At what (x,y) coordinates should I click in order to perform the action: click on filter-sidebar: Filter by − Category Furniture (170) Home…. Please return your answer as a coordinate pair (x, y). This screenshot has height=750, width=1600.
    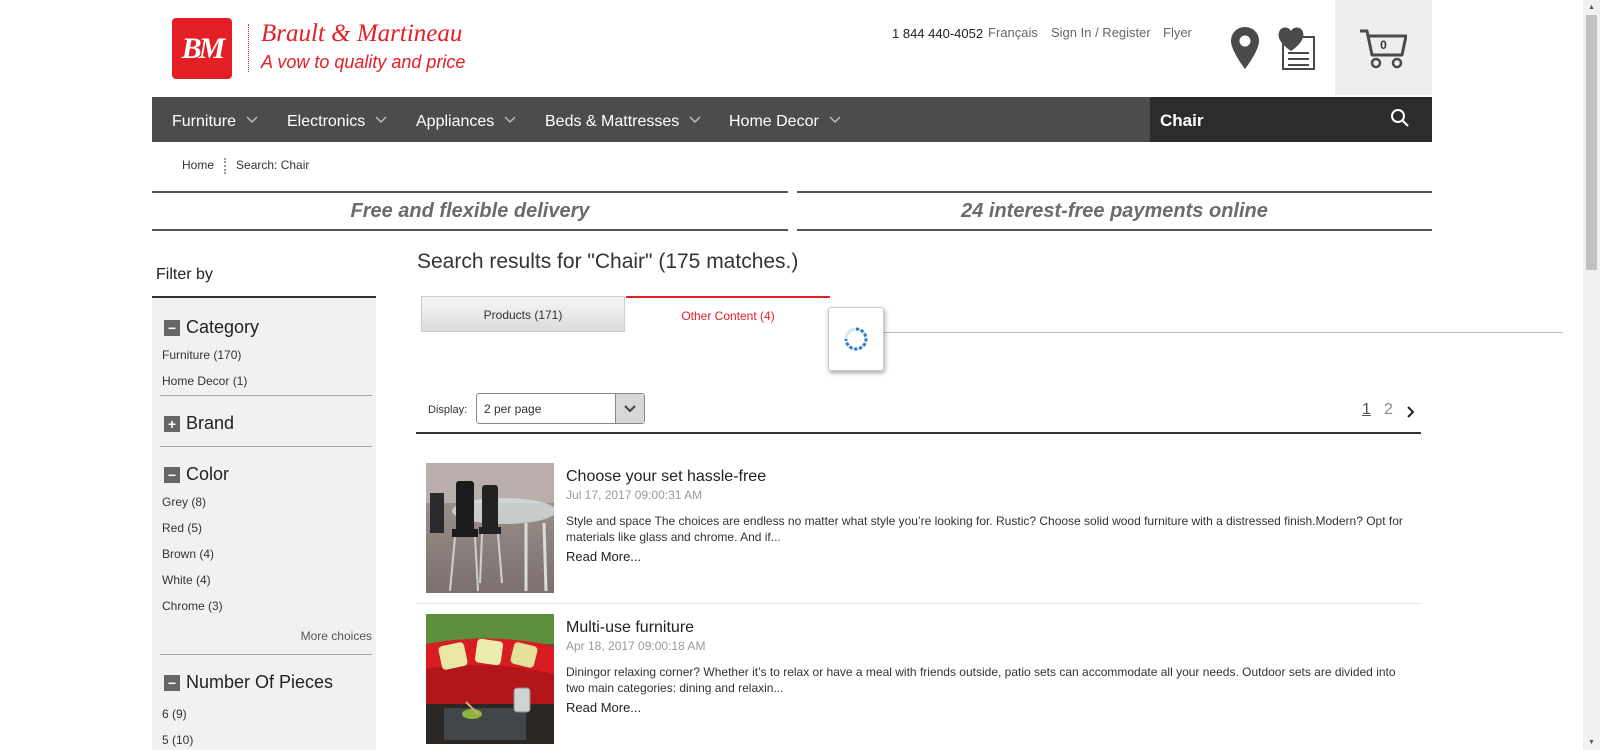
    Looking at the image, I should click on (264, 500).